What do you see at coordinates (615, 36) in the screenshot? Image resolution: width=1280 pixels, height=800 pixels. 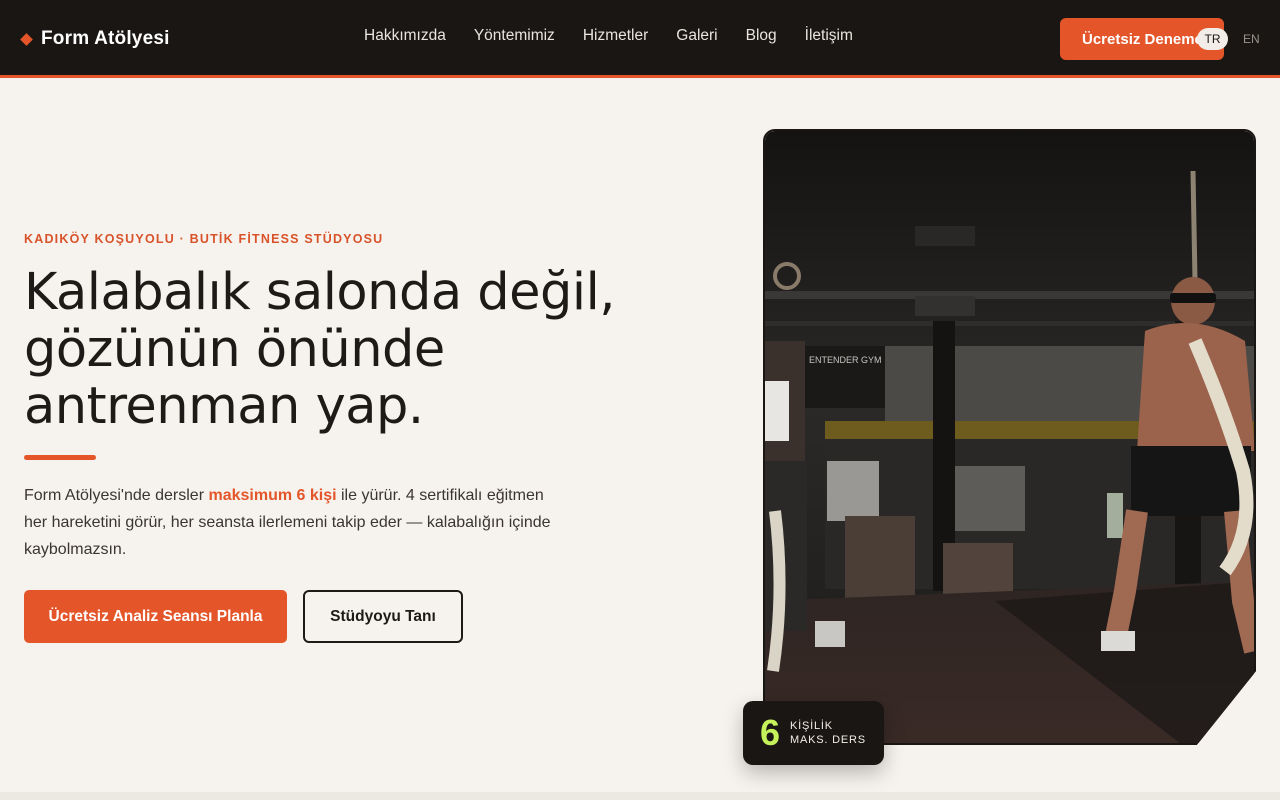 I see `nav-link-services: Hizmetler` at bounding box center [615, 36].